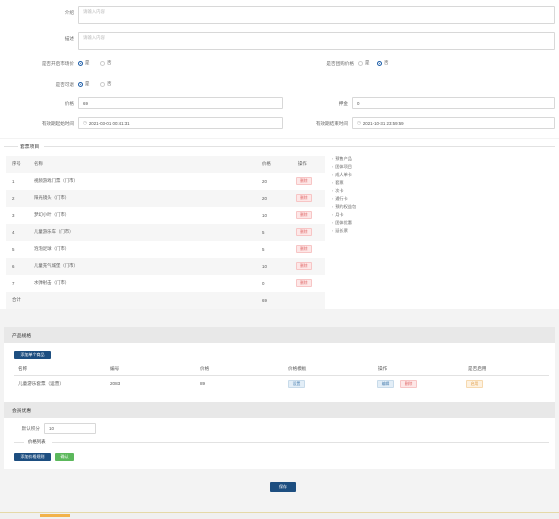  What do you see at coordinates (165, 249) in the screenshot?
I see `table-row: 5 泡泡足球（门市） 5 删除` at bounding box center [165, 249].